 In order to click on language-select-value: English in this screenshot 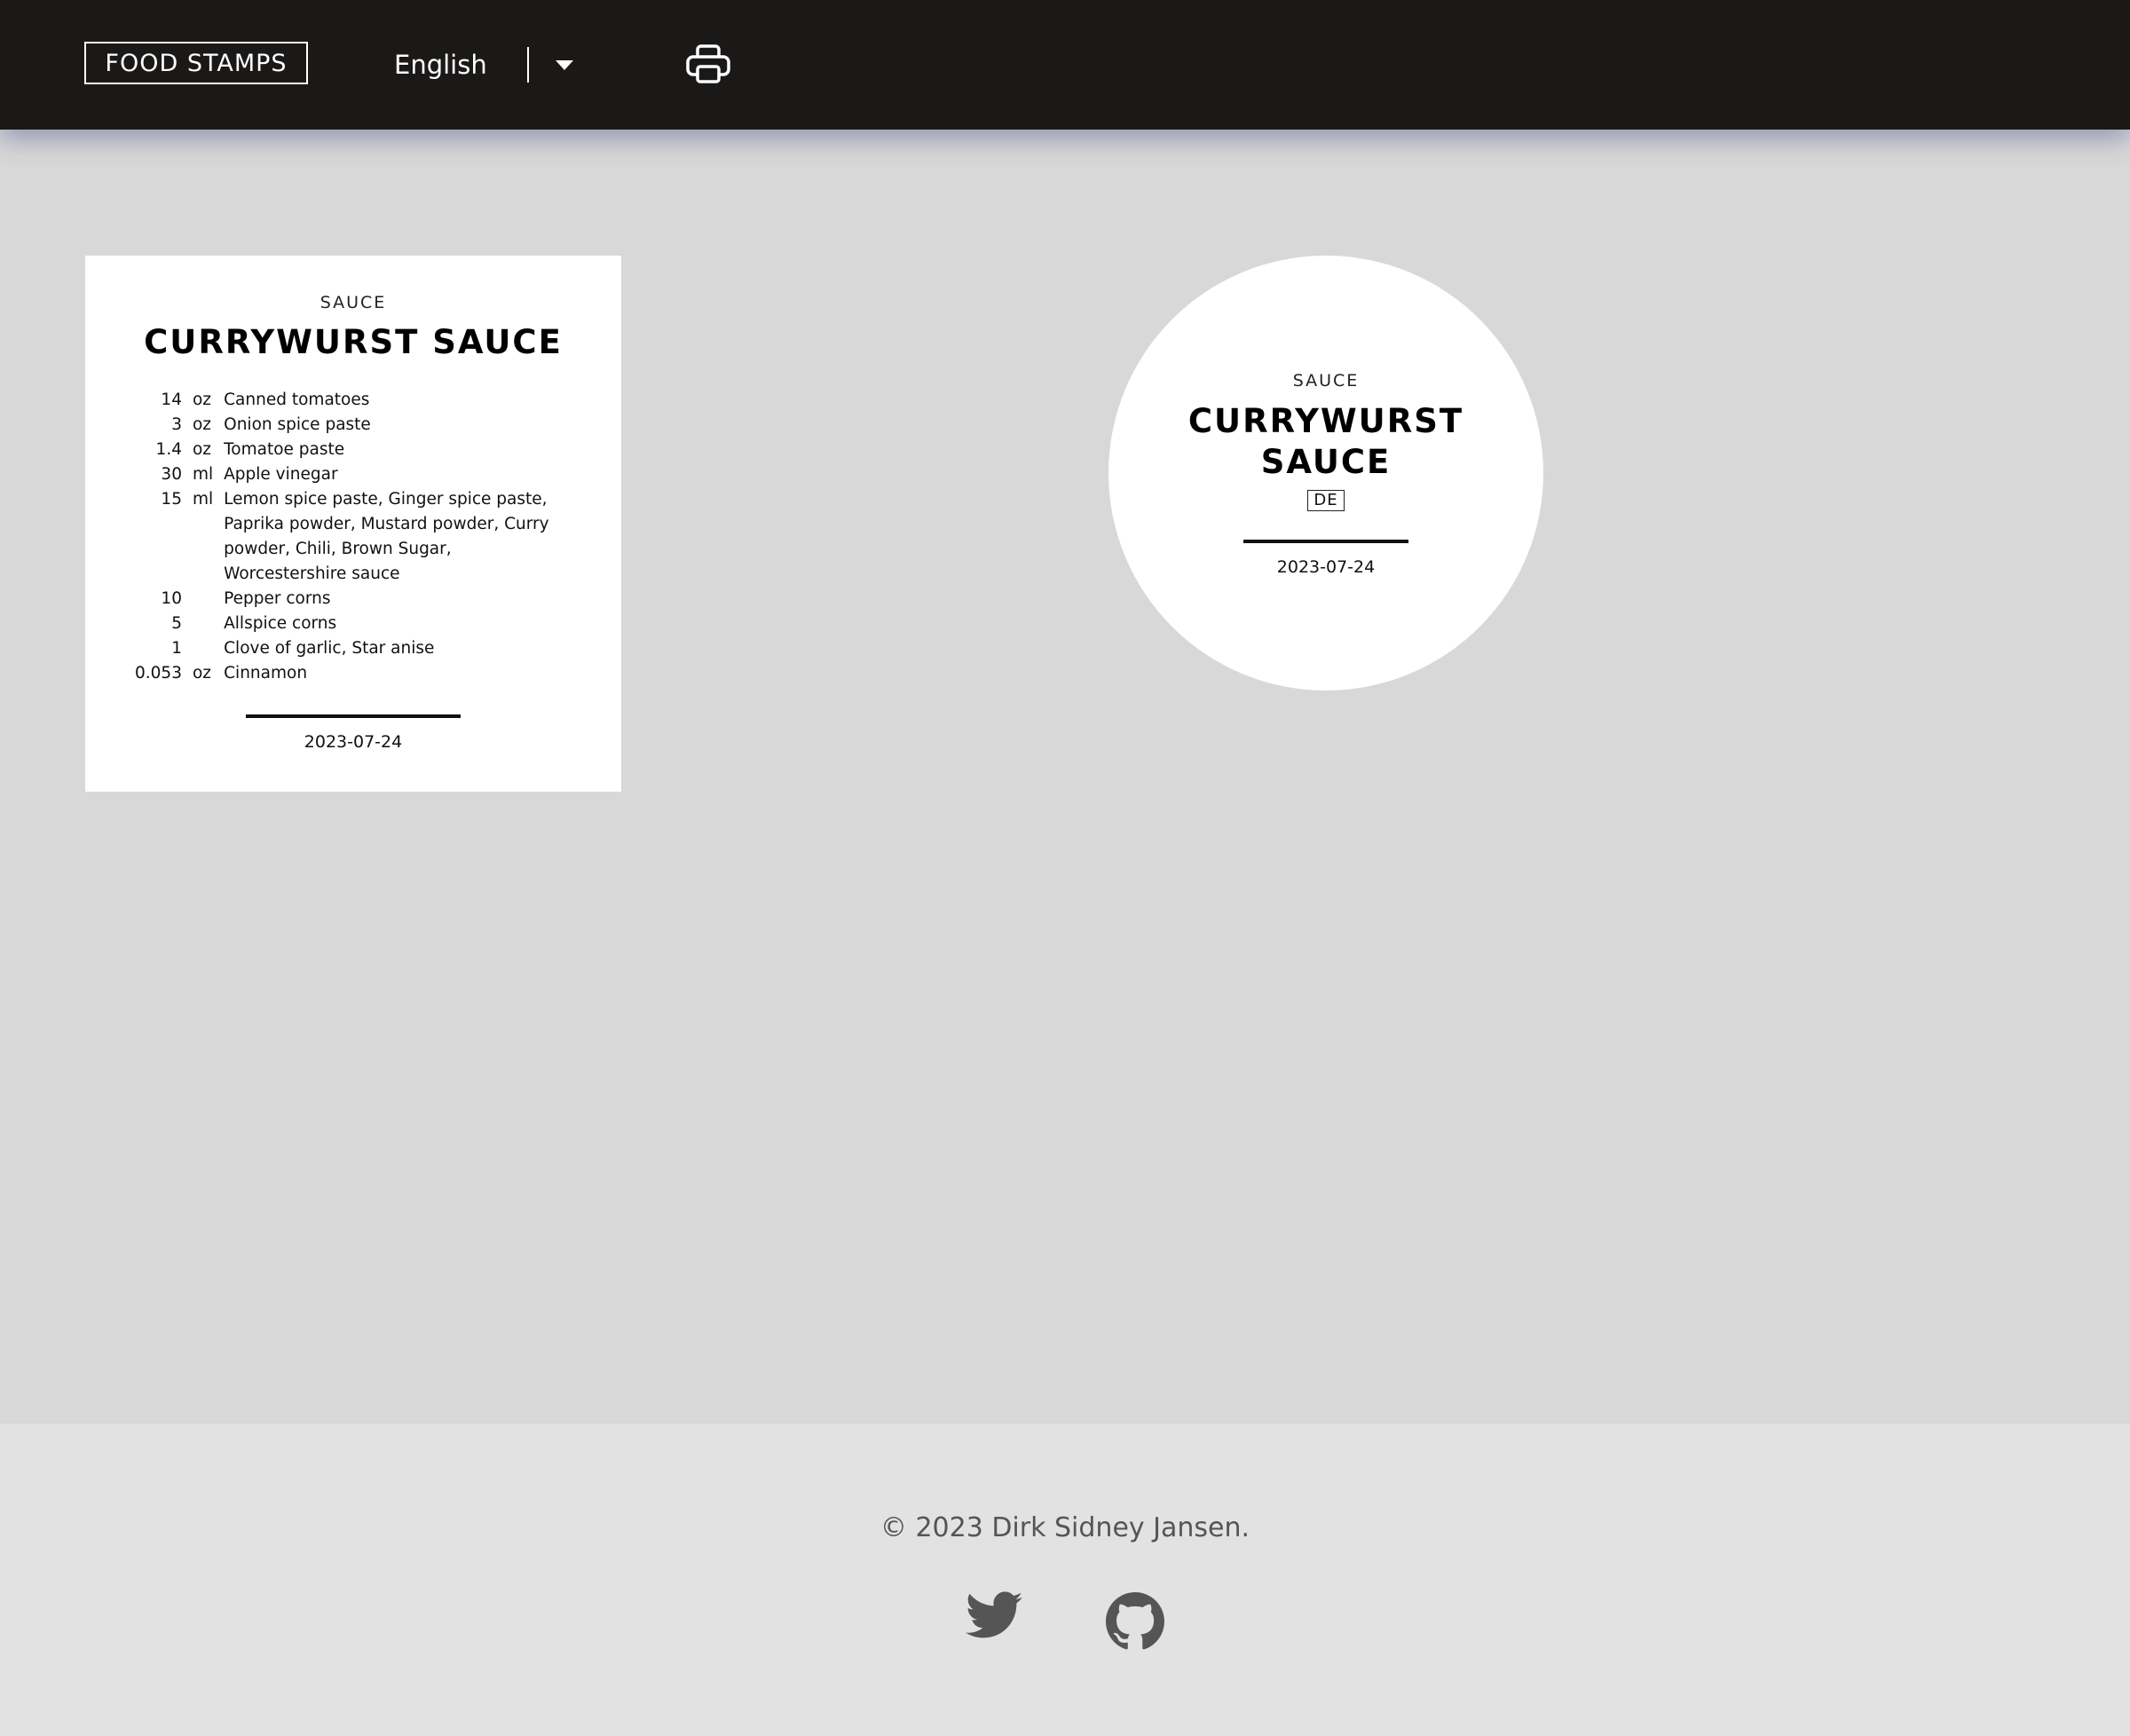, I will do `click(440, 65)`.